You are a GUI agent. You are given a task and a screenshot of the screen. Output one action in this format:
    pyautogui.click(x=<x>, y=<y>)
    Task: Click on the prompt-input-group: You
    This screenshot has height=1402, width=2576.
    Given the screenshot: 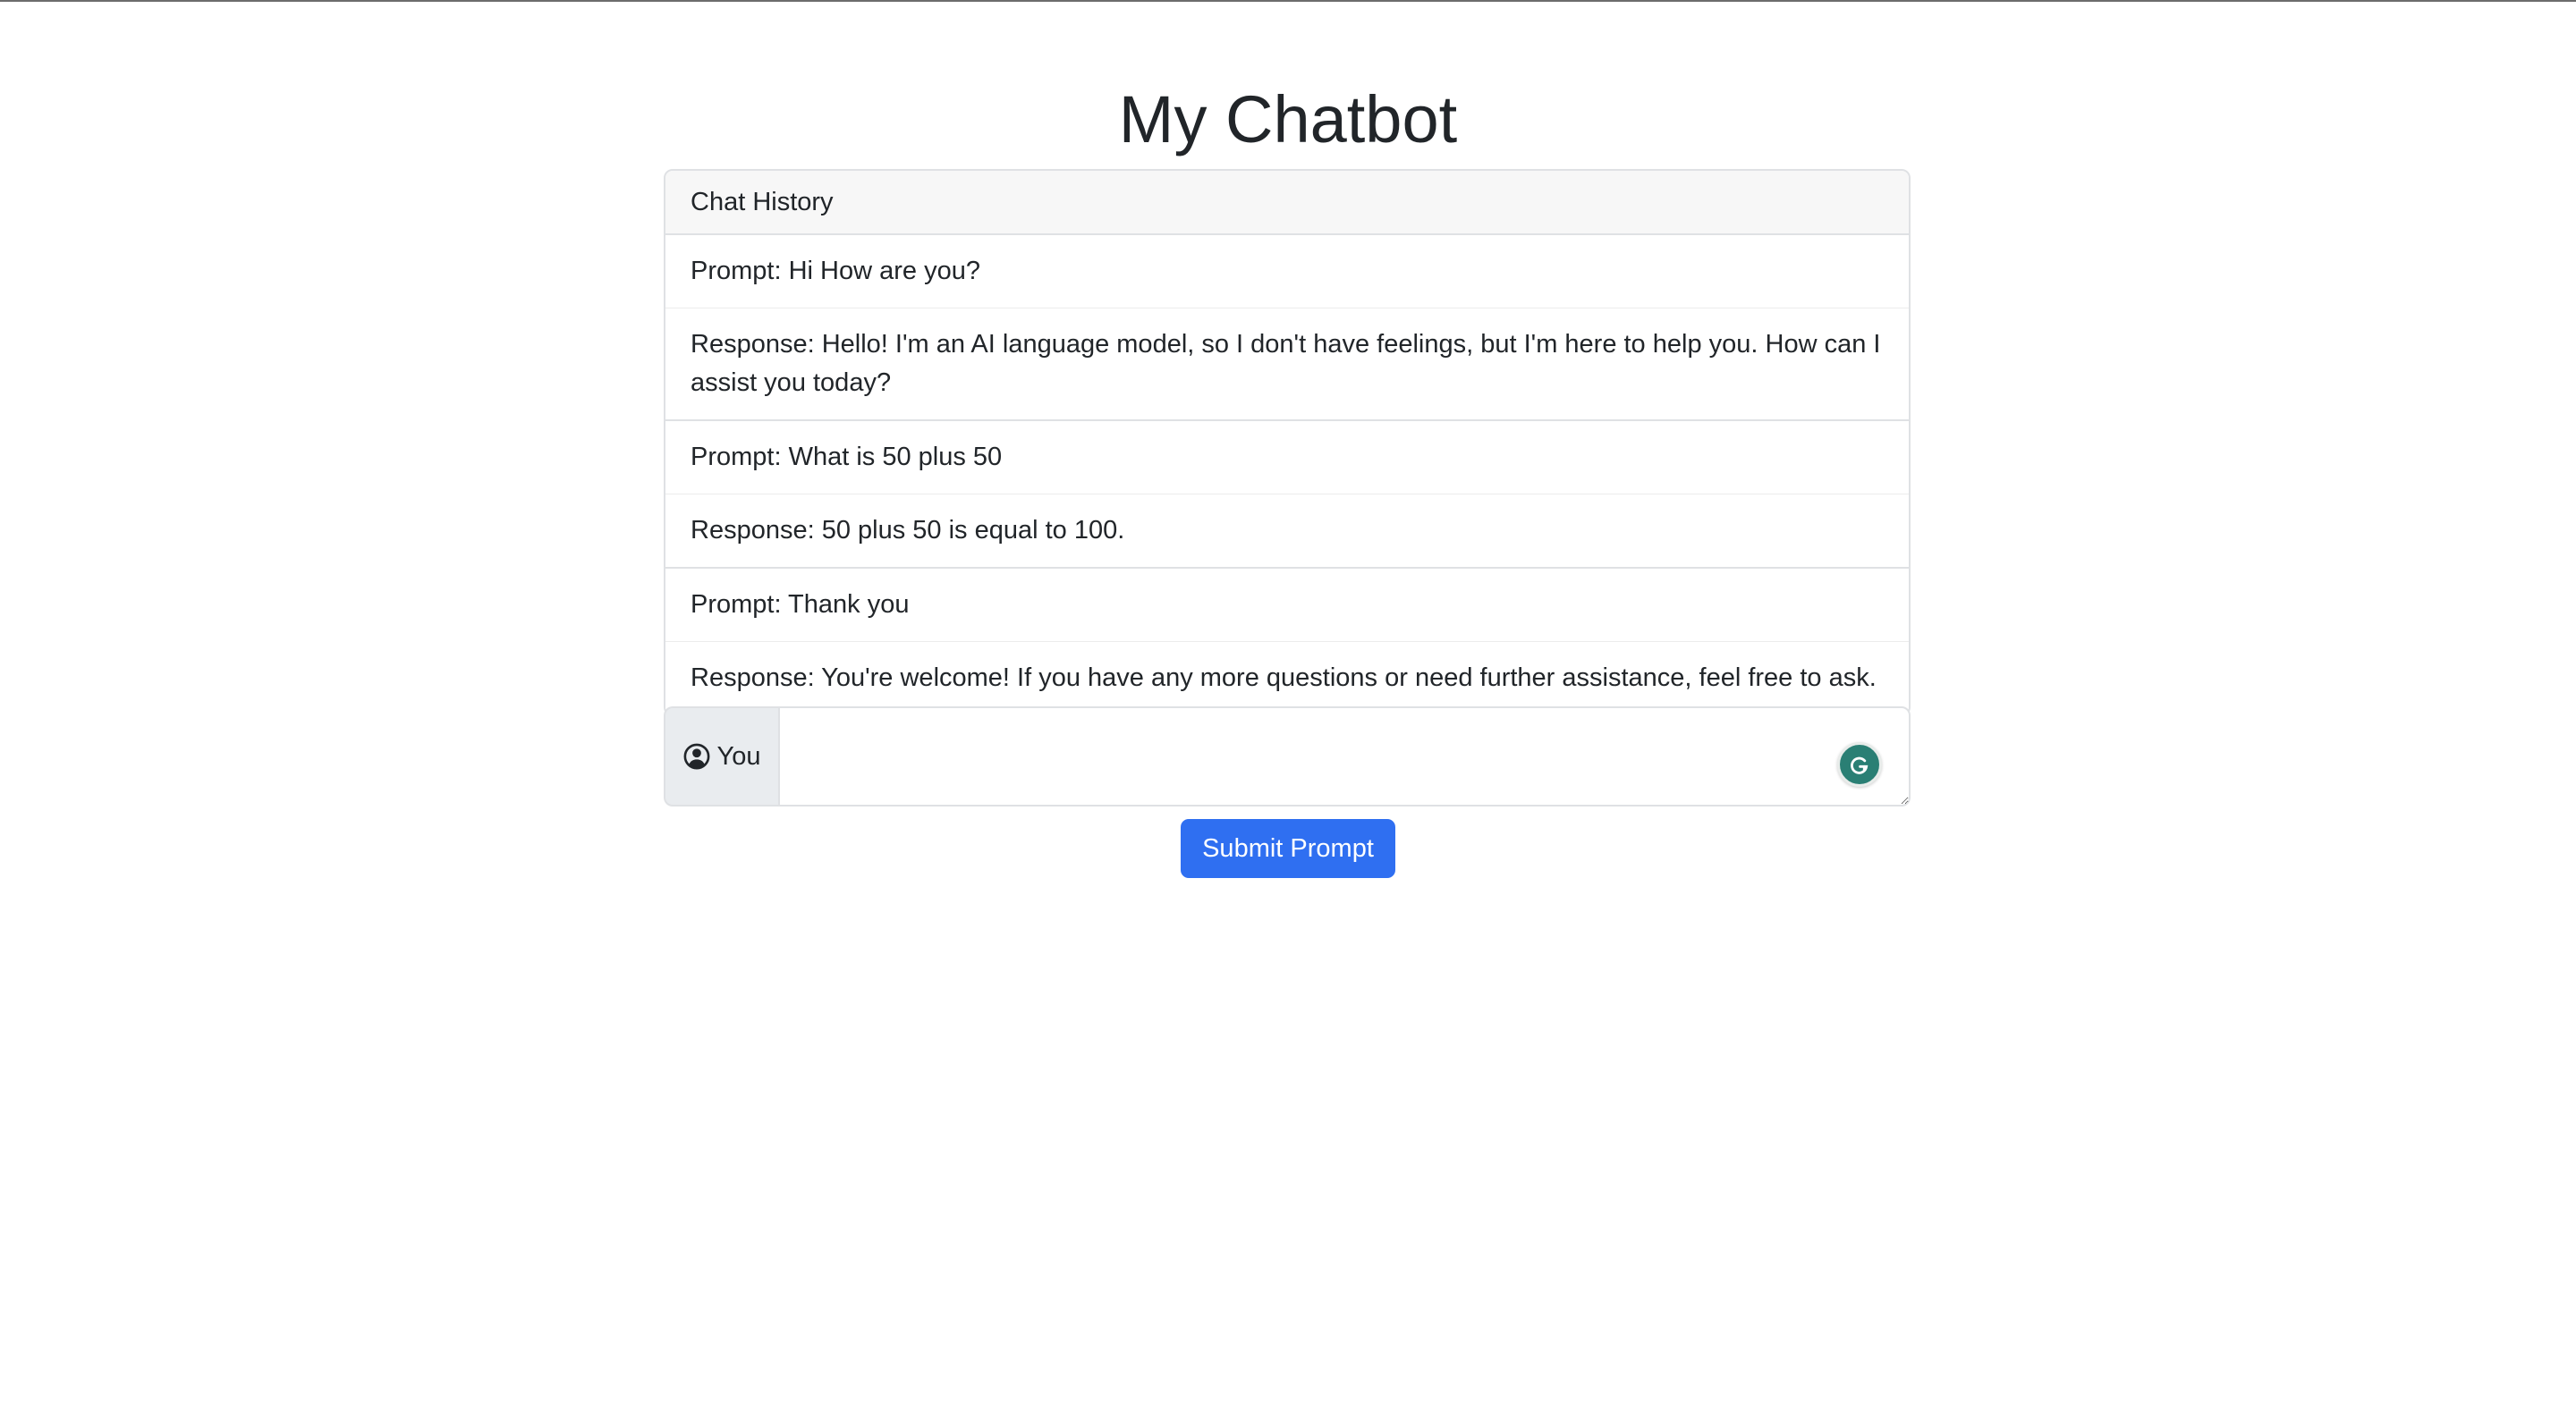 What is the action you would take?
    pyautogui.click(x=1287, y=756)
    